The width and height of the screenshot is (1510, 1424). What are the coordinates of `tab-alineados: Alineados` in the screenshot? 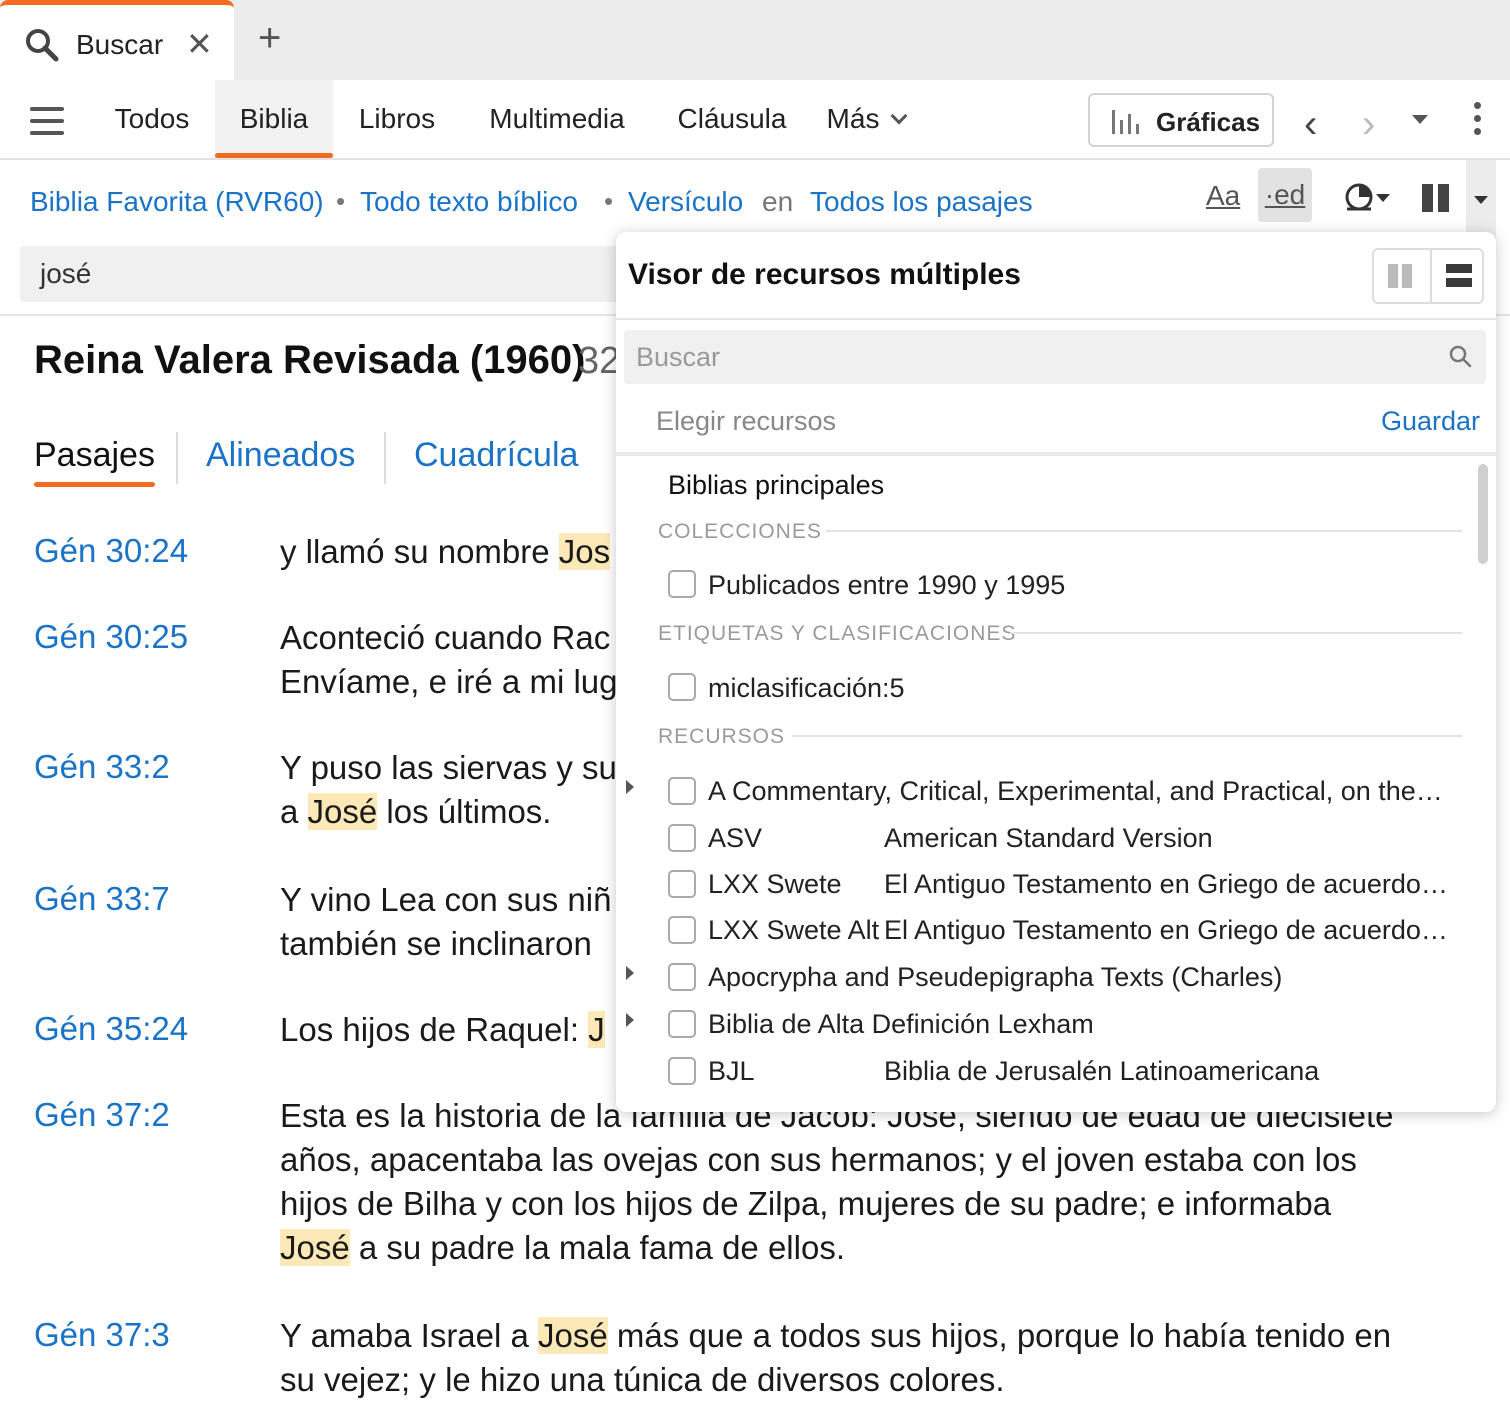 It's located at (280, 455).